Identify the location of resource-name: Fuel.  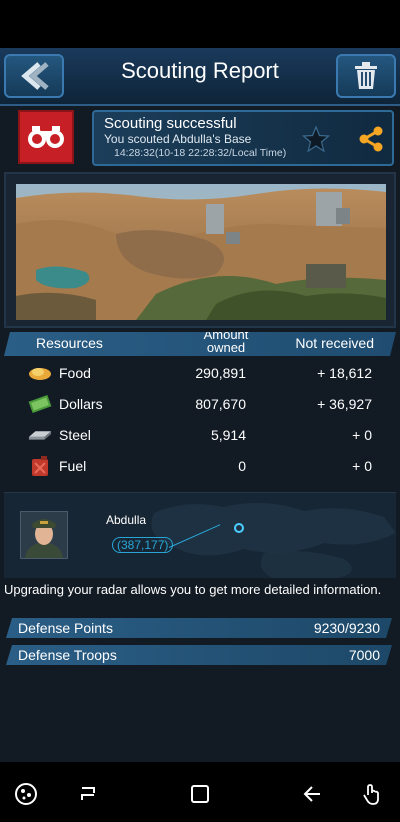
(73, 466).